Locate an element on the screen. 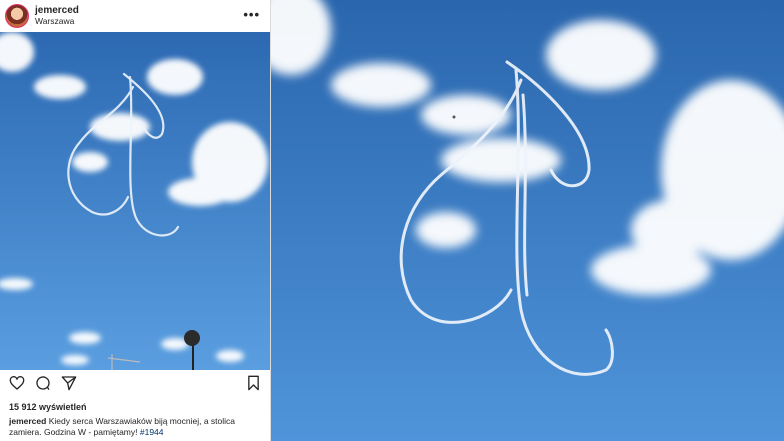 This screenshot has width=784, height=441. comment-icon is located at coordinates (43, 385).